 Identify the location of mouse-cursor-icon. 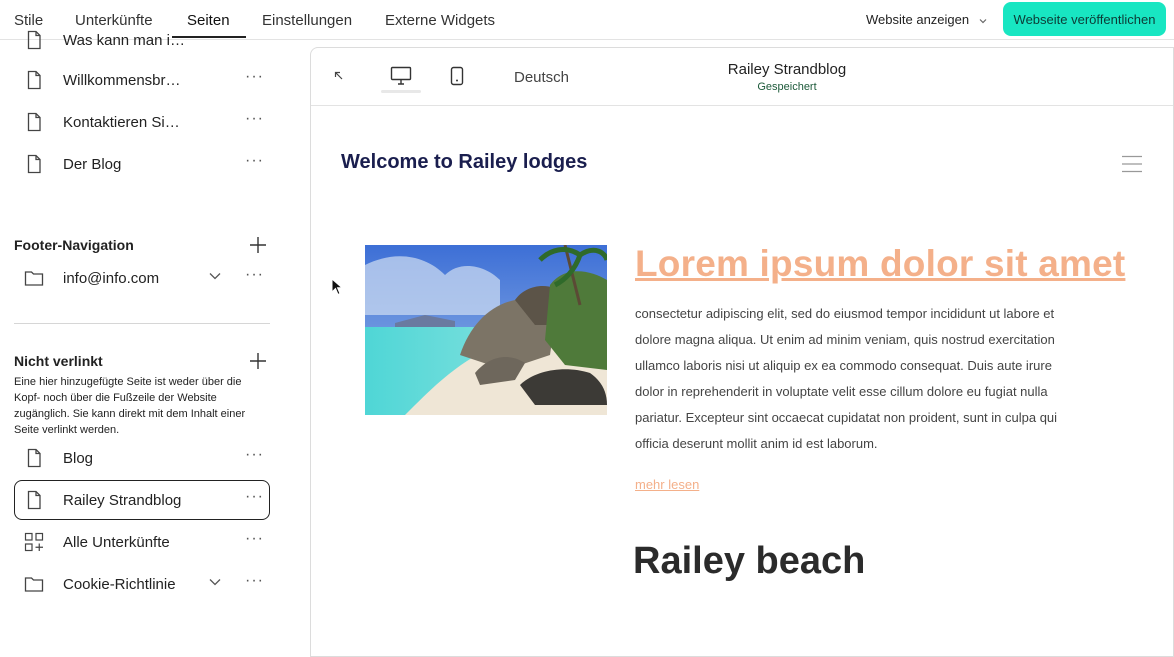
(337, 287).